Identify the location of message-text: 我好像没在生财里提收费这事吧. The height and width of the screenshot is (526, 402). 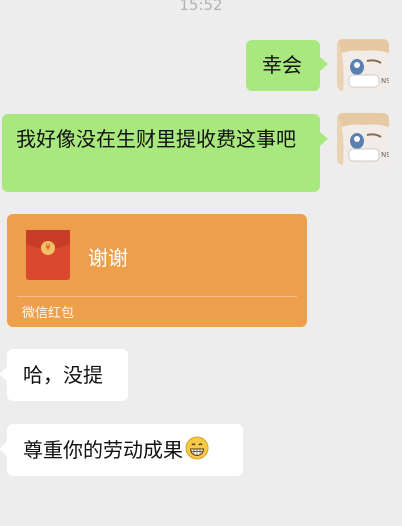
(156, 139).